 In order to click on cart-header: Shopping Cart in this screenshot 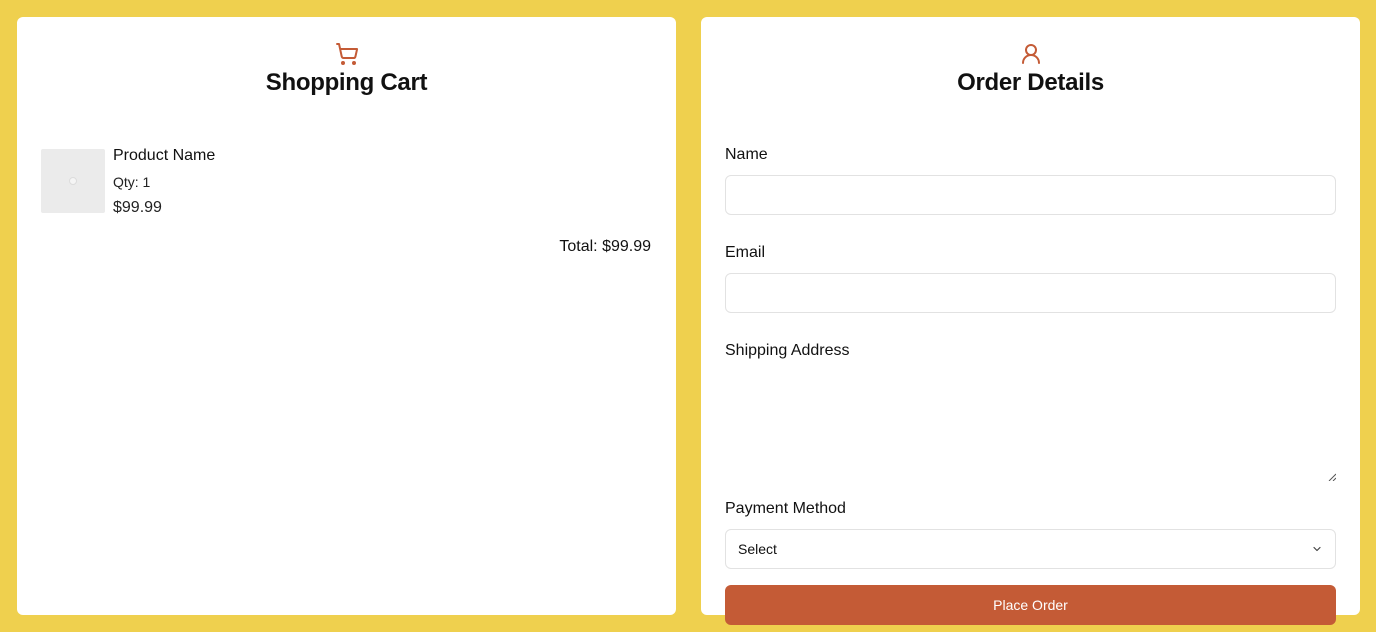, I will do `click(346, 70)`.